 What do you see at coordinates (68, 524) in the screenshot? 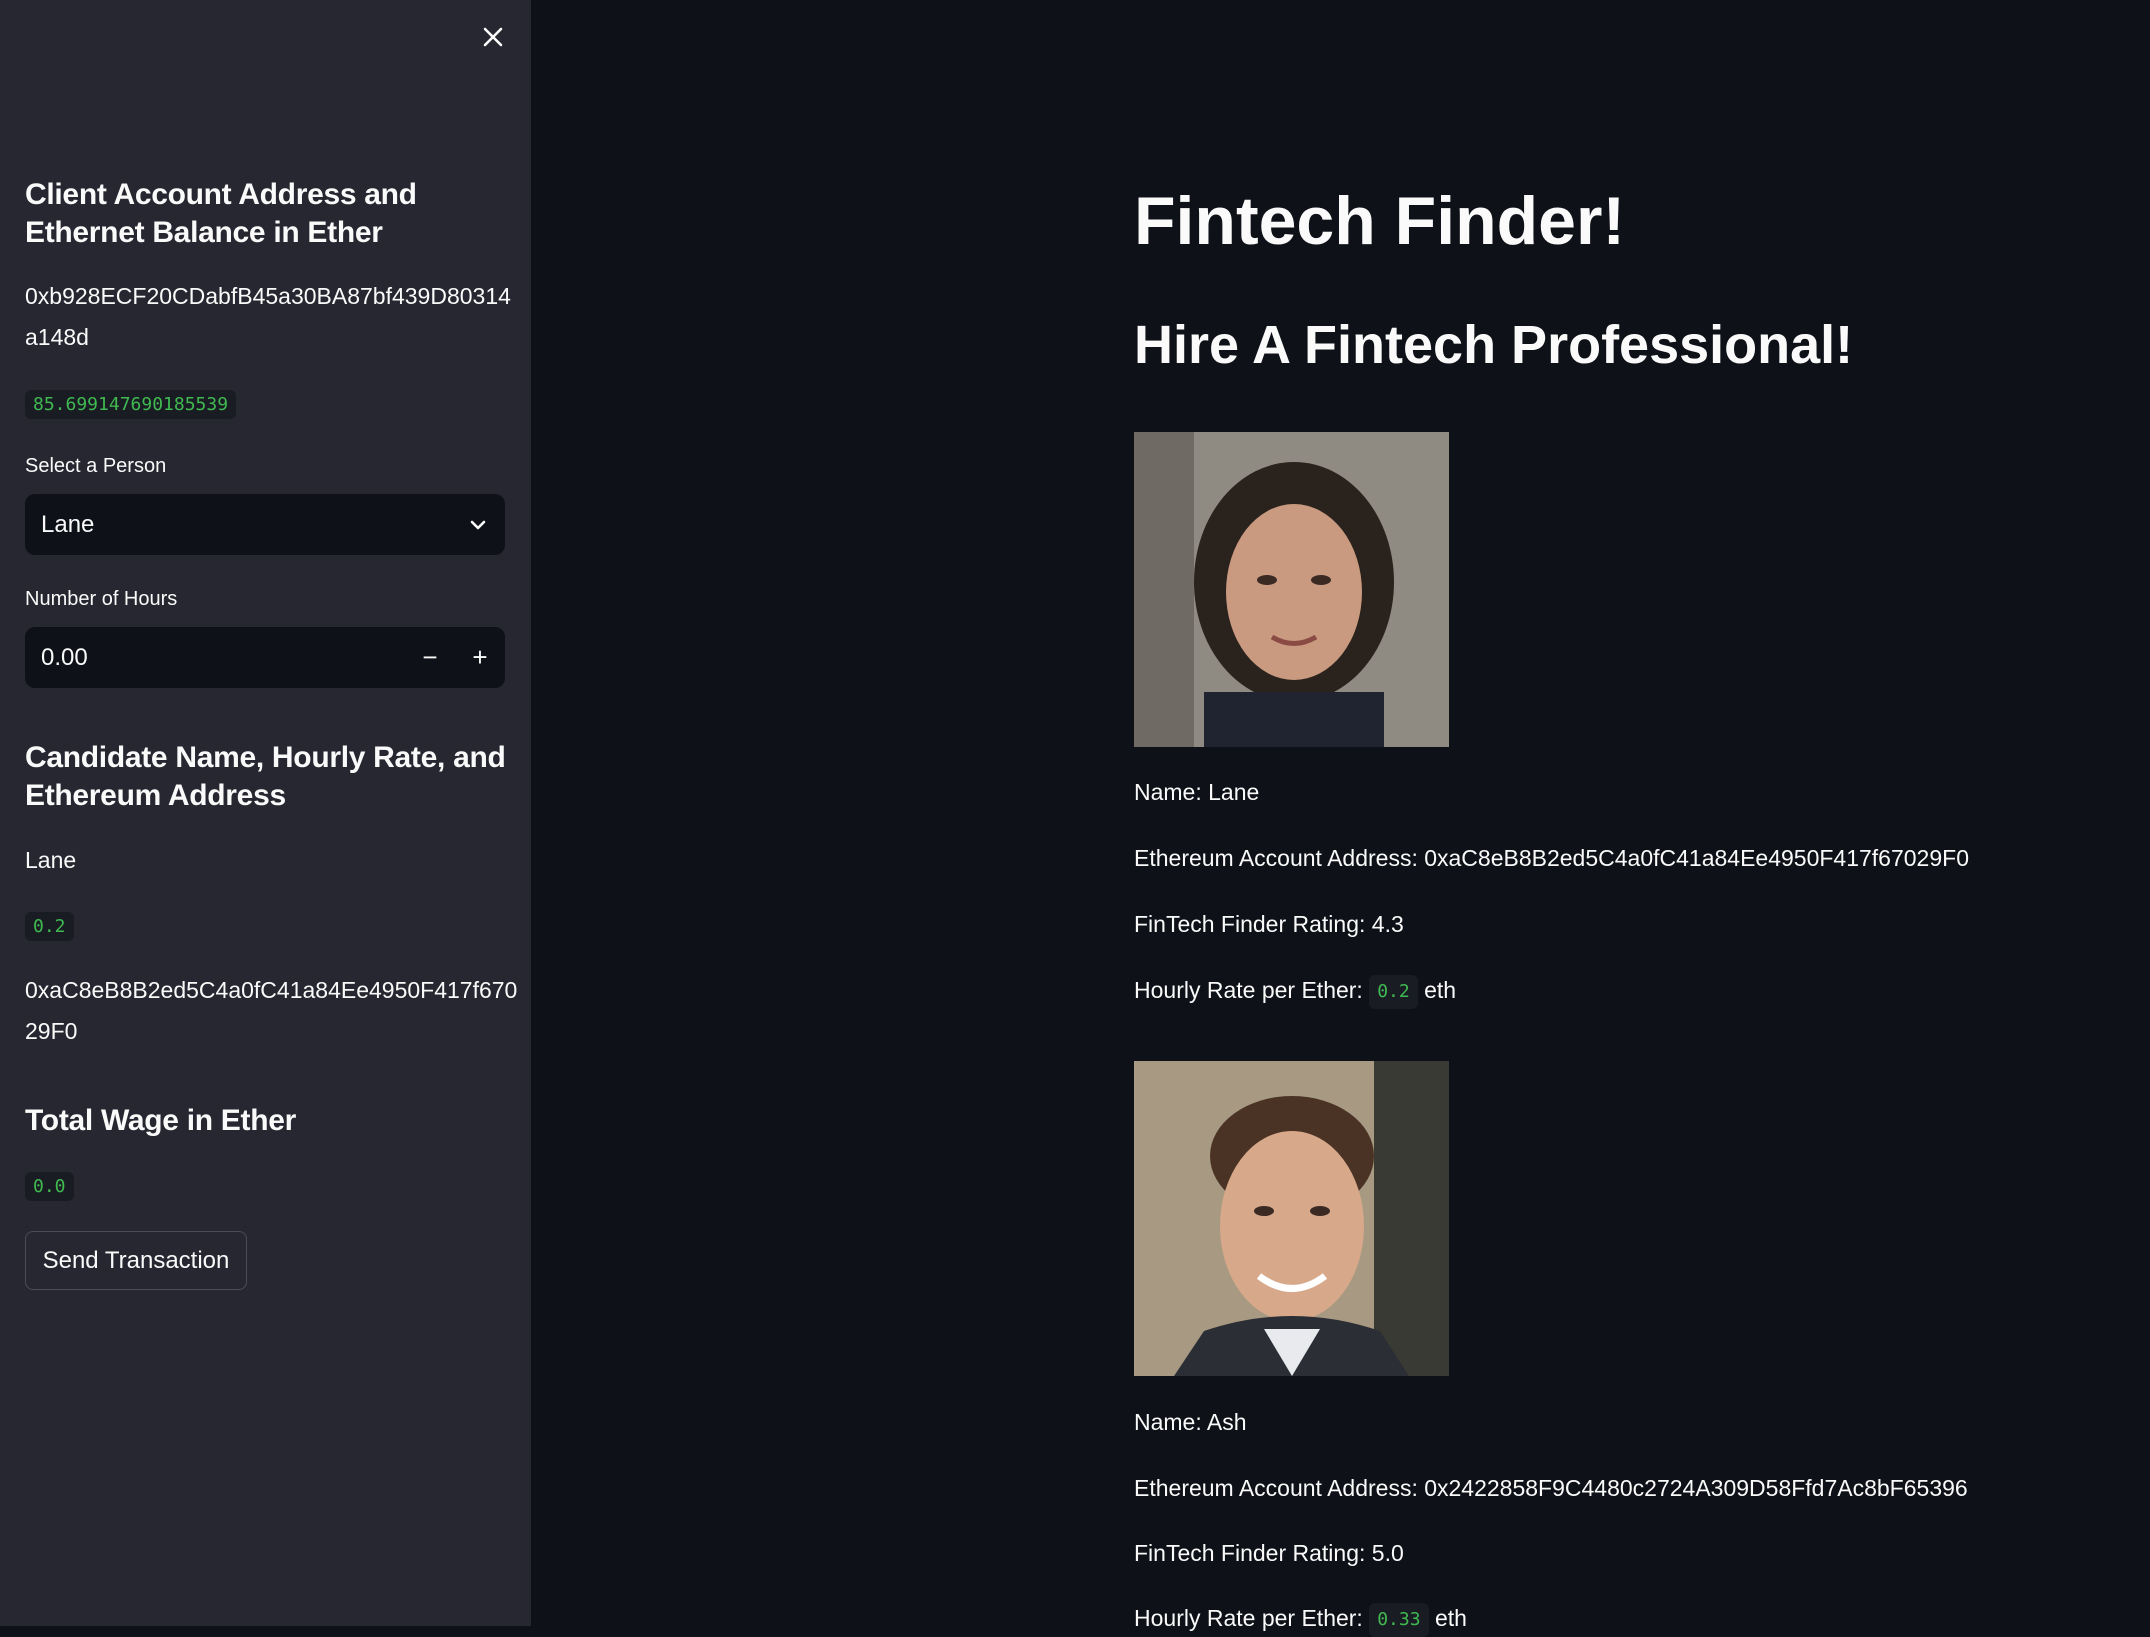
I see `selected-person: Lane` at bounding box center [68, 524].